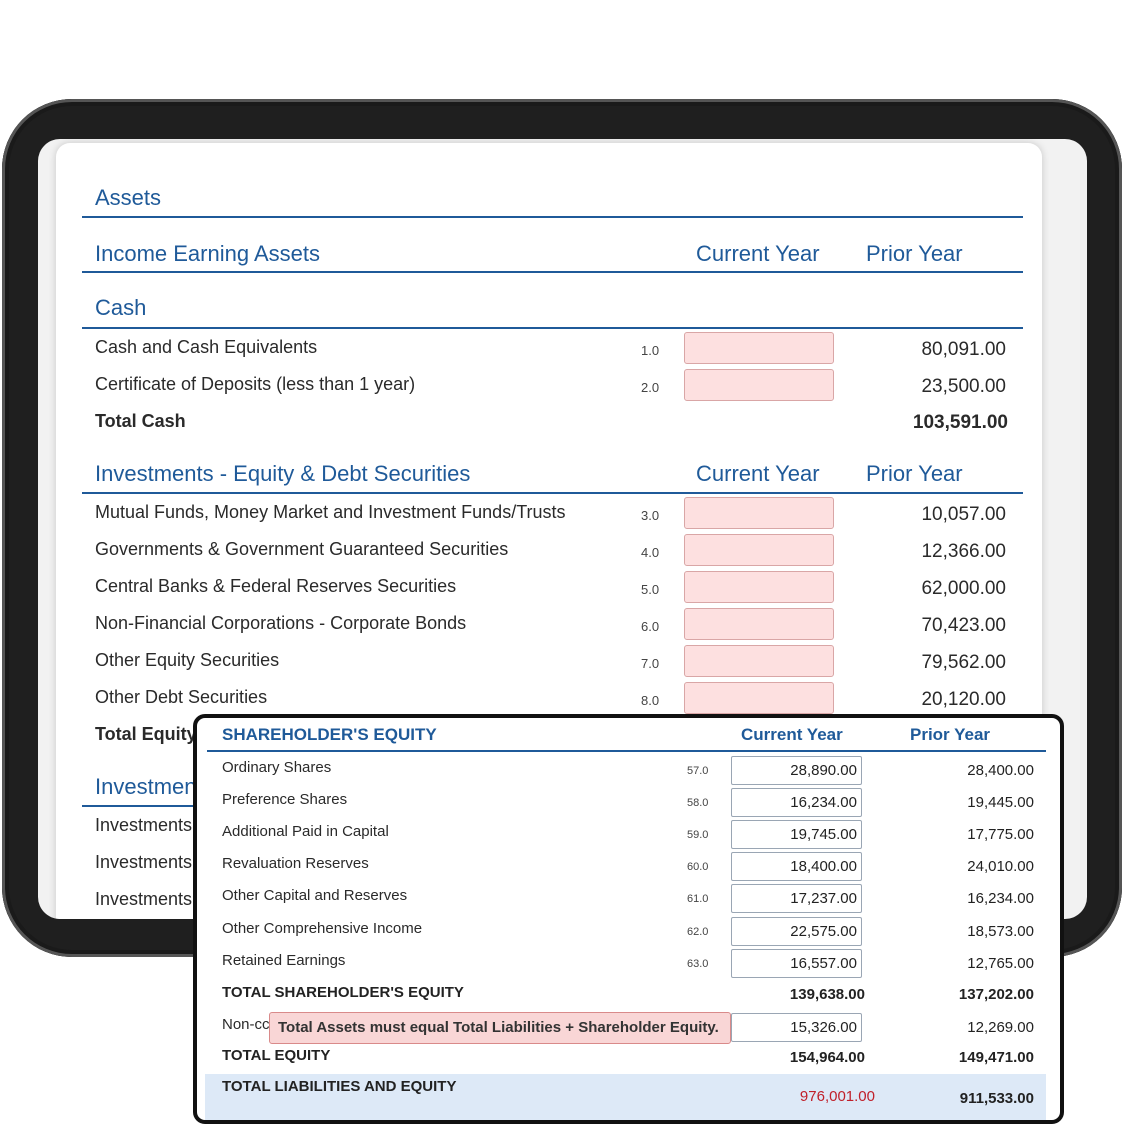  What do you see at coordinates (650, 626) in the screenshot?
I see `row-ref: 6.0` at bounding box center [650, 626].